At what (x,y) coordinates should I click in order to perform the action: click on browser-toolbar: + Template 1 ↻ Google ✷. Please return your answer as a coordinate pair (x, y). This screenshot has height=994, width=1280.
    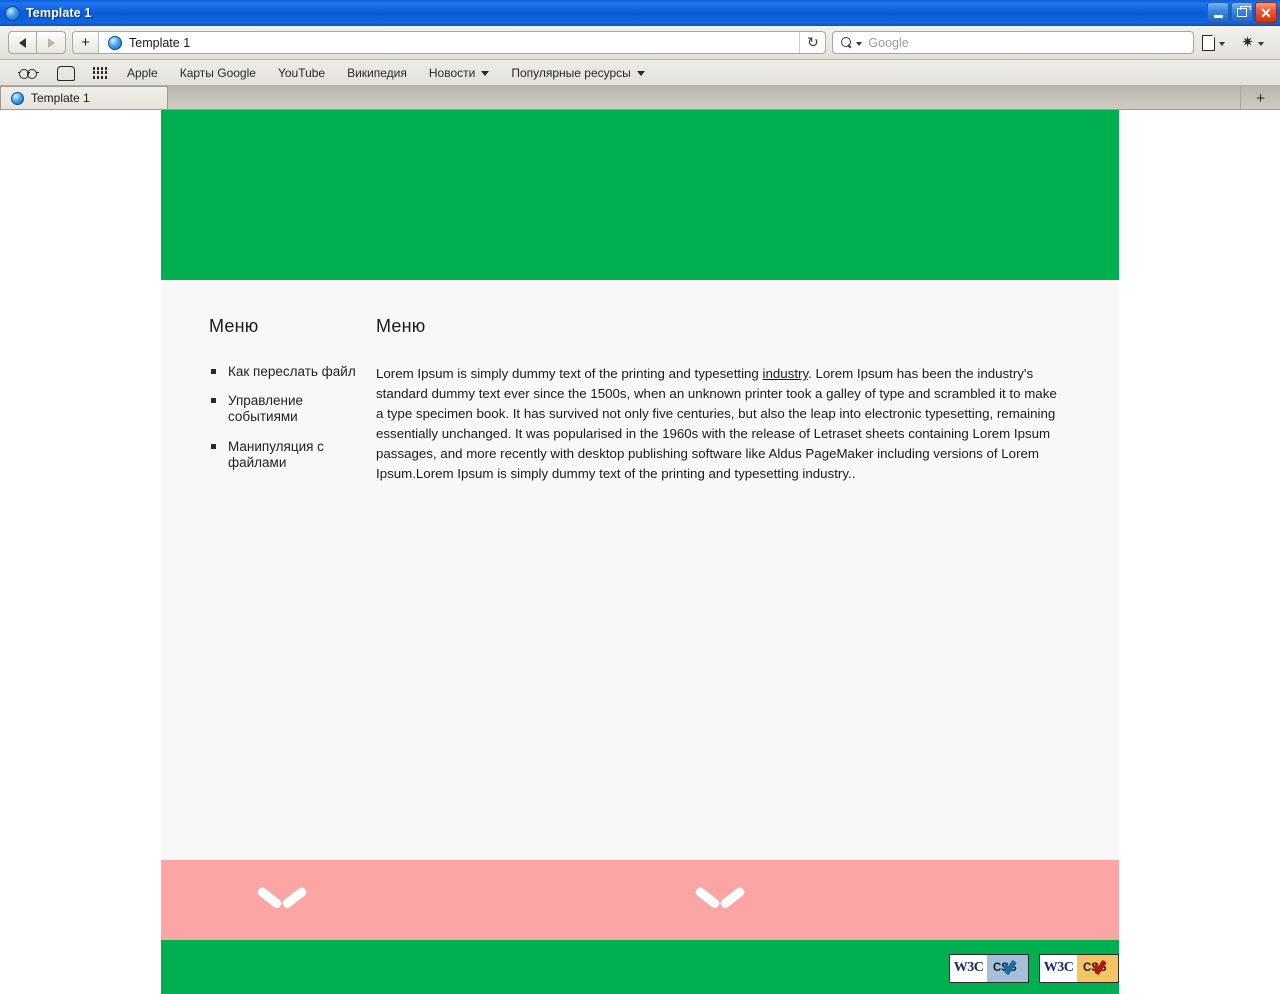
    Looking at the image, I should click on (640, 43).